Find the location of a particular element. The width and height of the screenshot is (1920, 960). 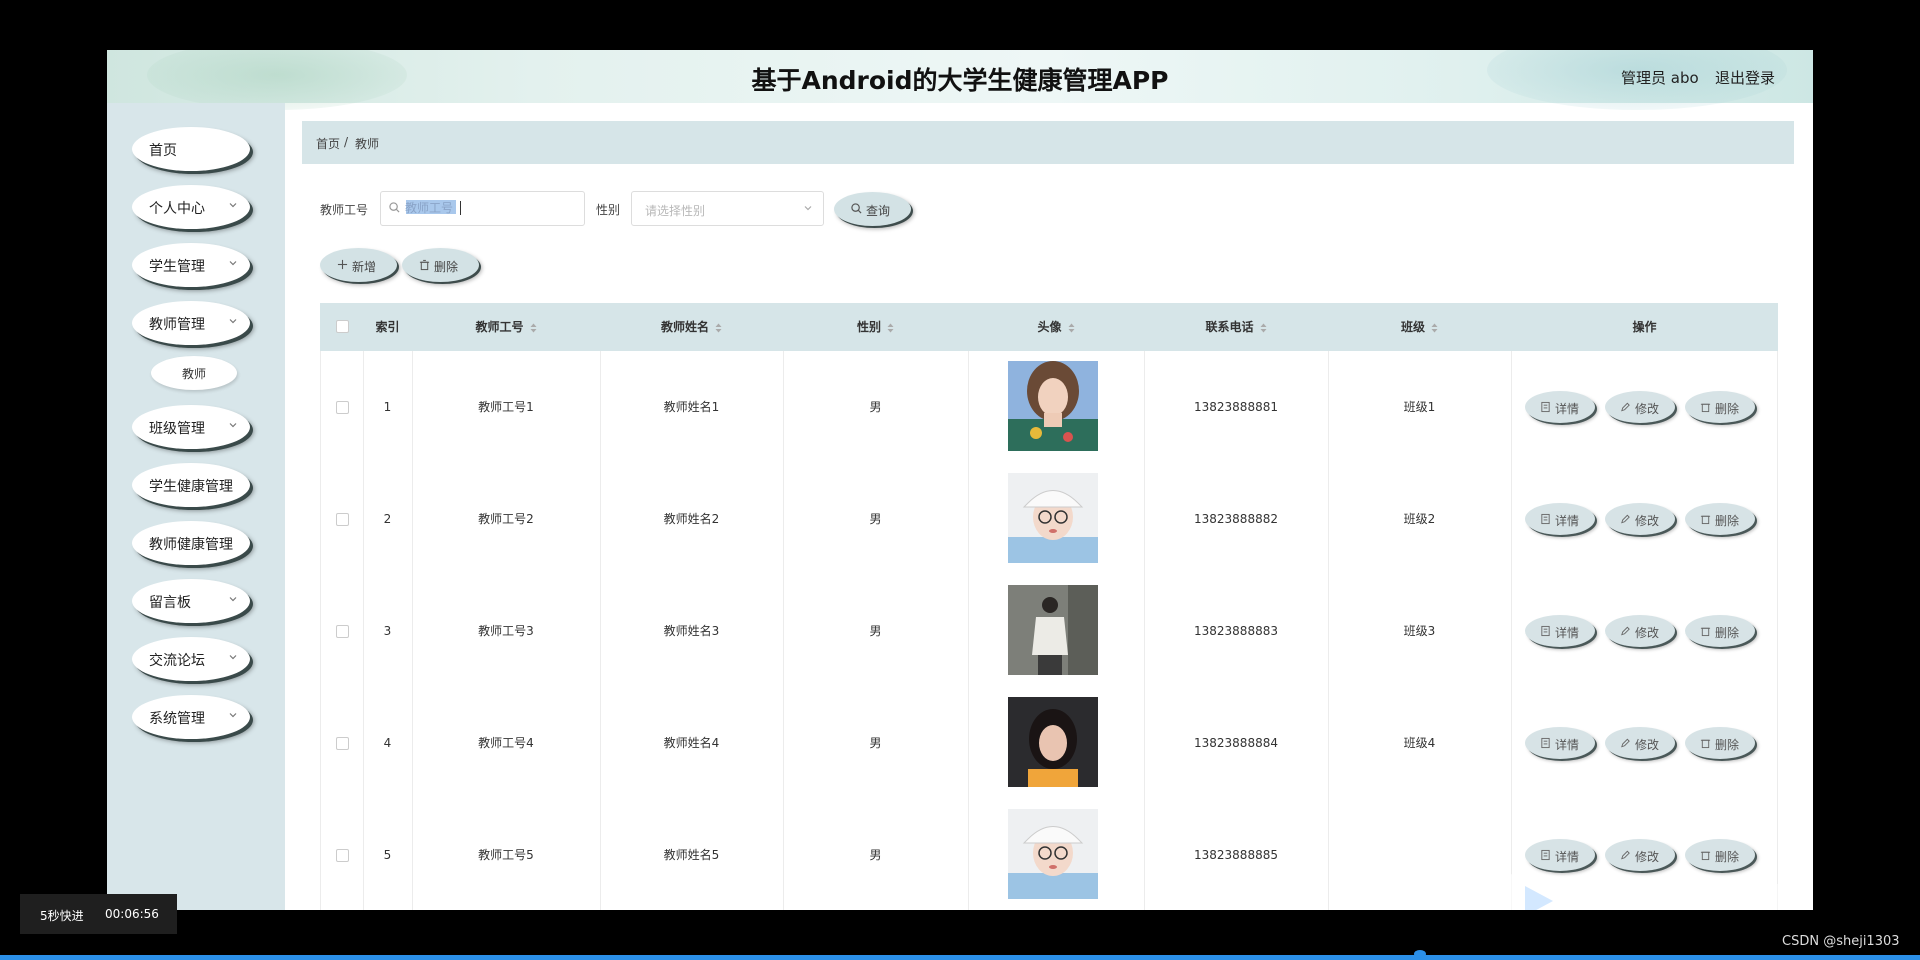

table-cell-gender: 男 is located at coordinates (875, 855).